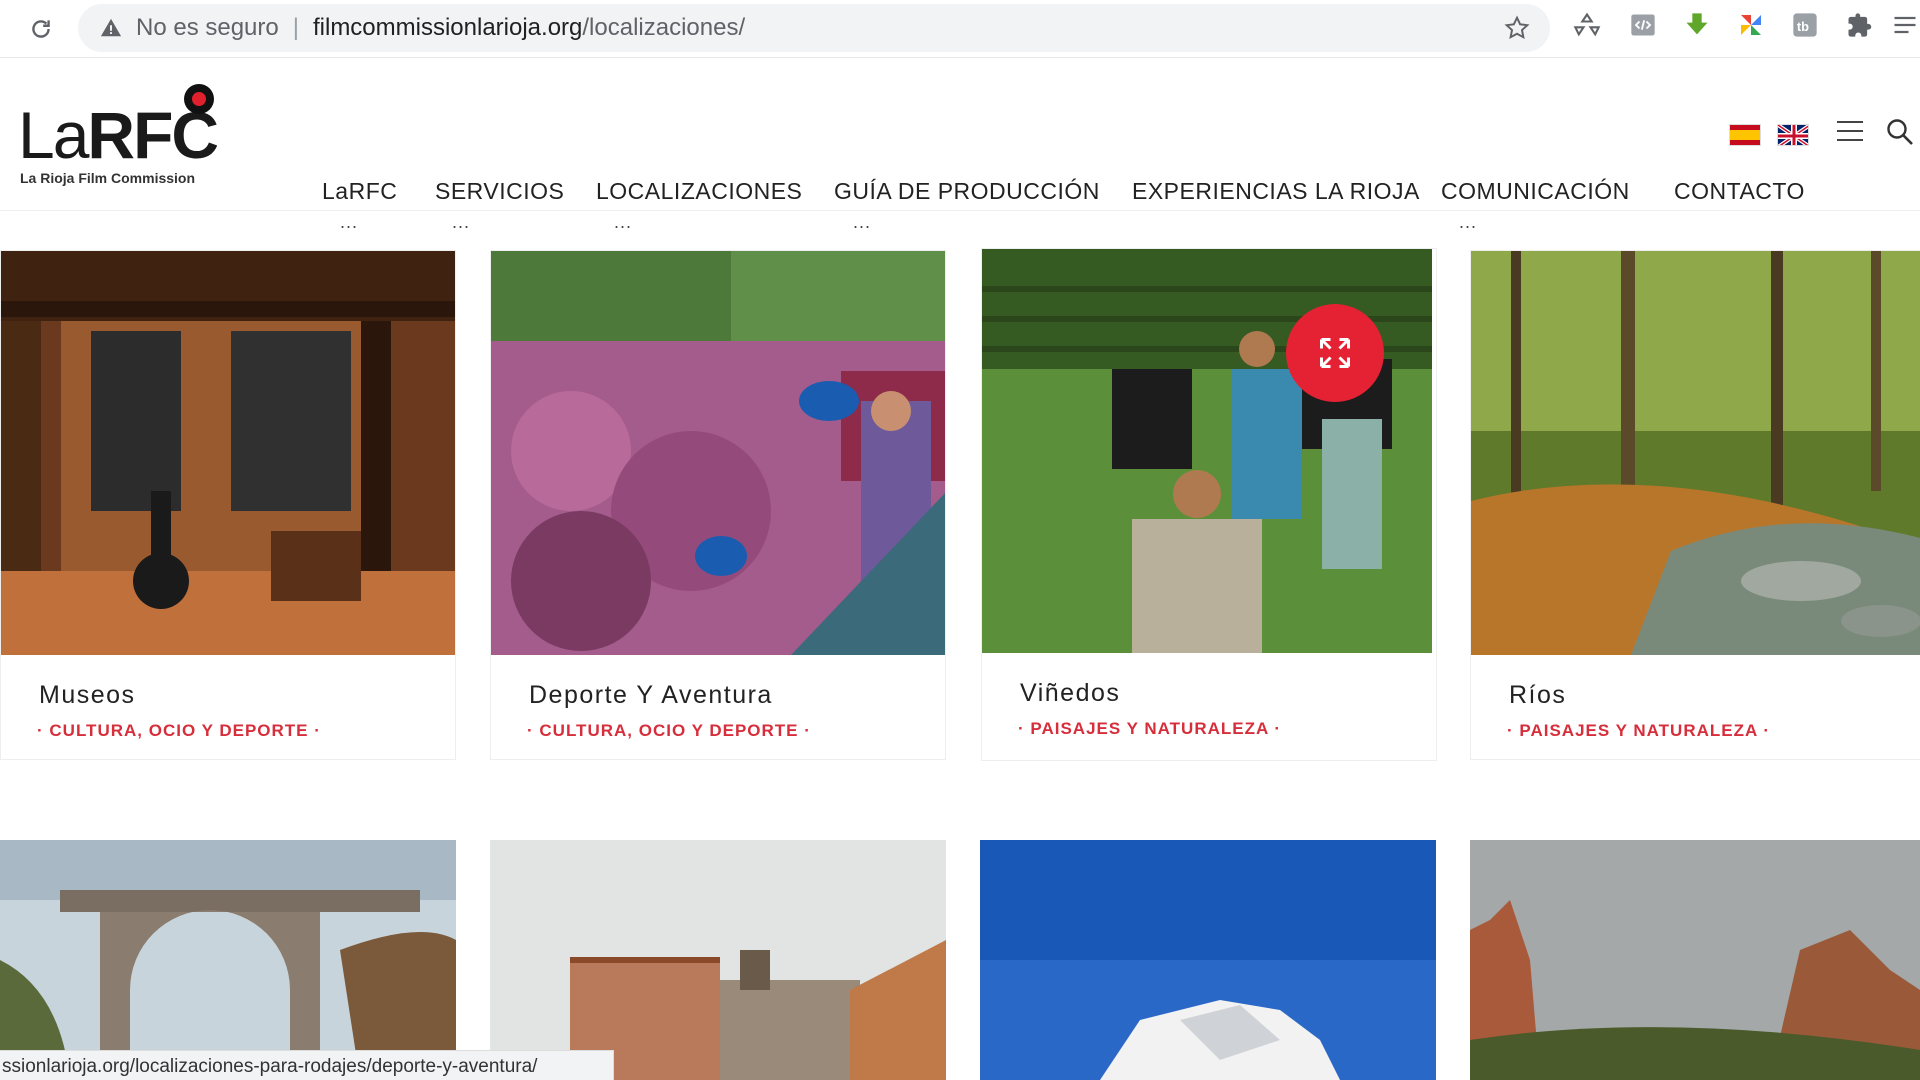  What do you see at coordinates (1695, 960) in the screenshot?
I see `location-card-rocks-image` at bounding box center [1695, 960].